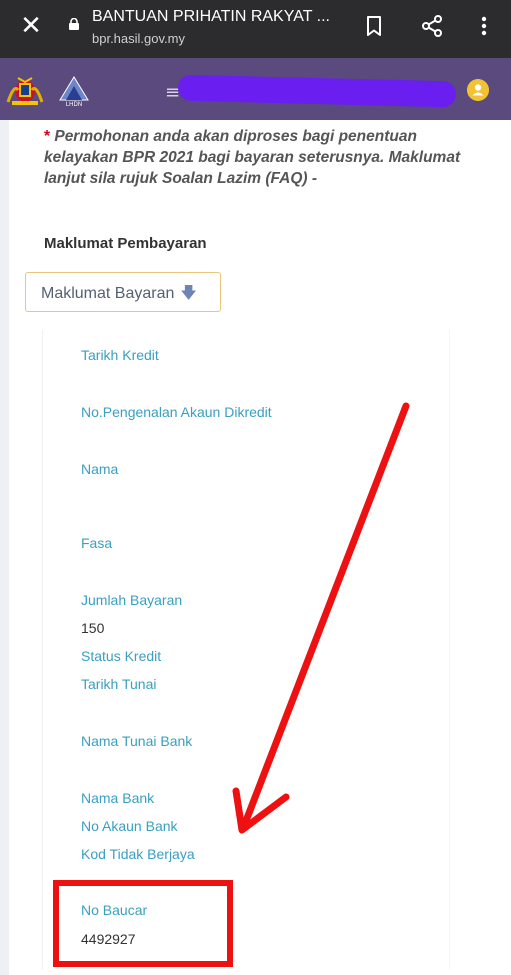  Describe the element at coordinates (129, 826) in the screenshot. I see `no-akaun-bank-label: No Akaun Bank` at that location.